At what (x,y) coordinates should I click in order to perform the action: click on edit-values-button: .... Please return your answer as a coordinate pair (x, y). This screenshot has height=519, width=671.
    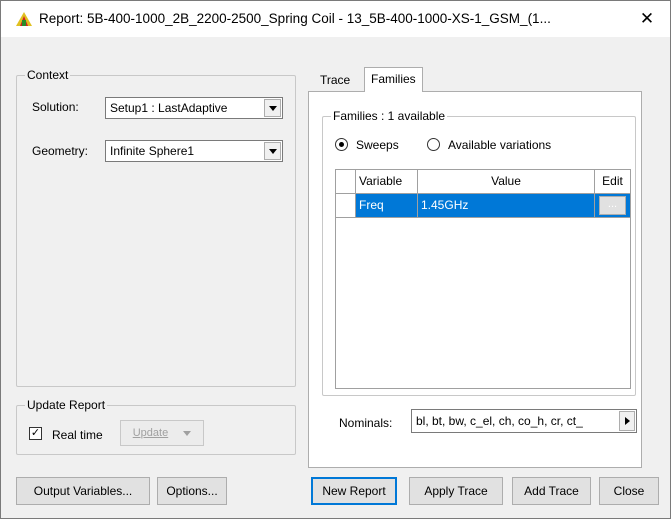
    Looking at the image, I should click on (612, 205).